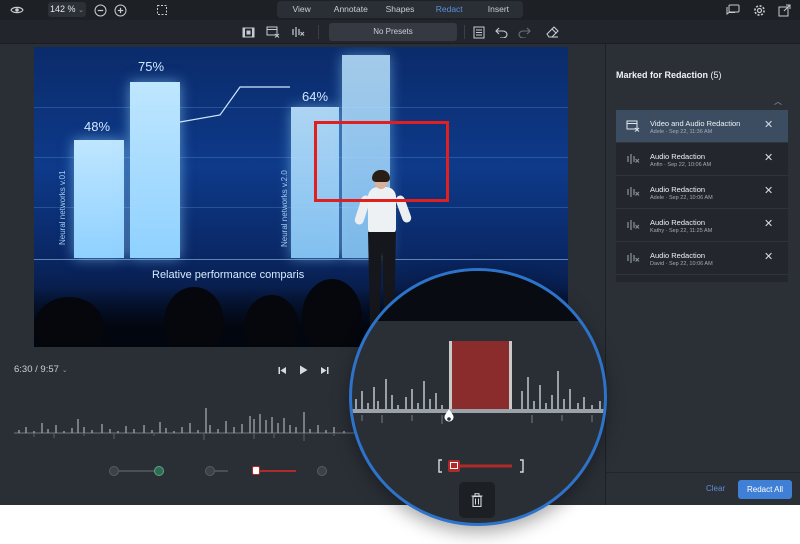 Image resolution: width=800 pixels, height=544 pixels. I want to click on magnified-video-strip, so click(478, 296).